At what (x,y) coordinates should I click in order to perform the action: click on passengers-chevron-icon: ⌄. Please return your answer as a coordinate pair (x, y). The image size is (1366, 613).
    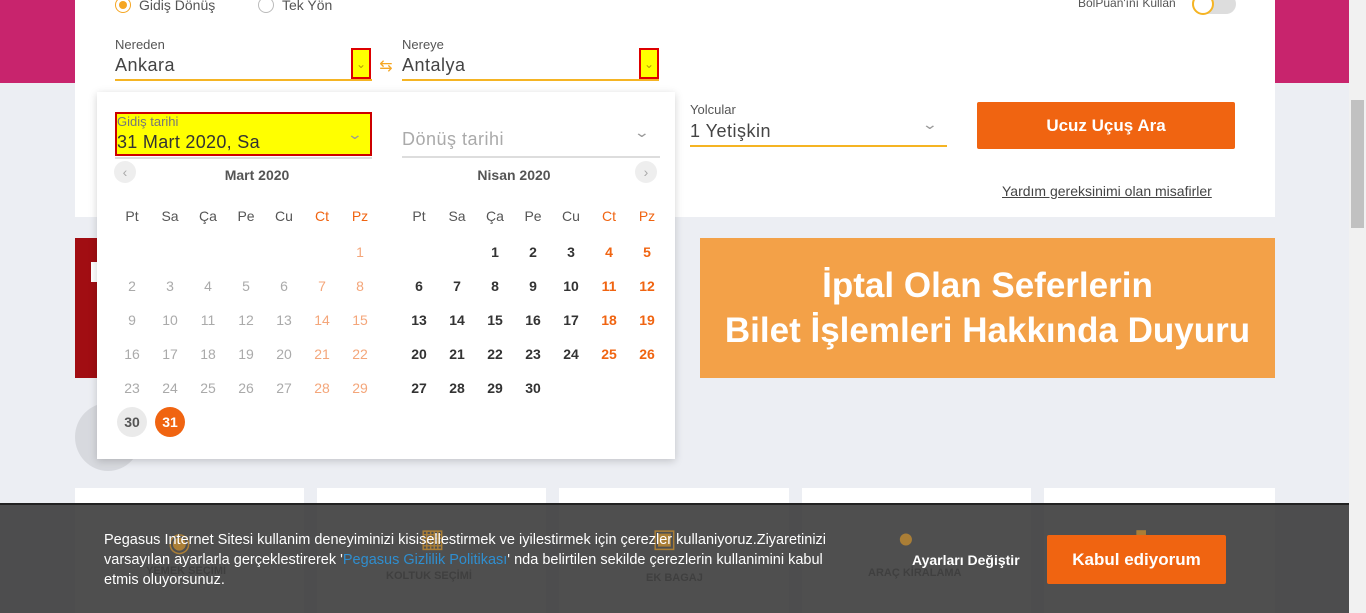
    Looking at the image, I should click on (930, 124).